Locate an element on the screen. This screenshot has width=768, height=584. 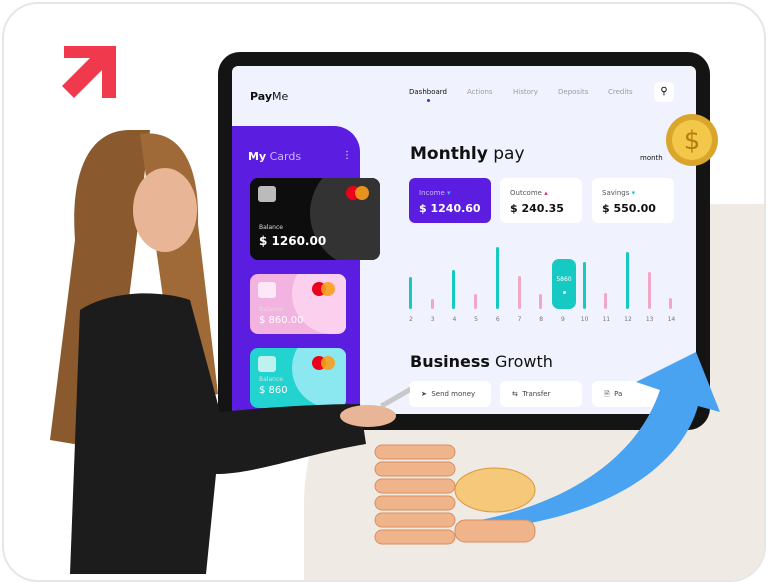
x-tick-label: 11 is located at coordinates (606, 319).